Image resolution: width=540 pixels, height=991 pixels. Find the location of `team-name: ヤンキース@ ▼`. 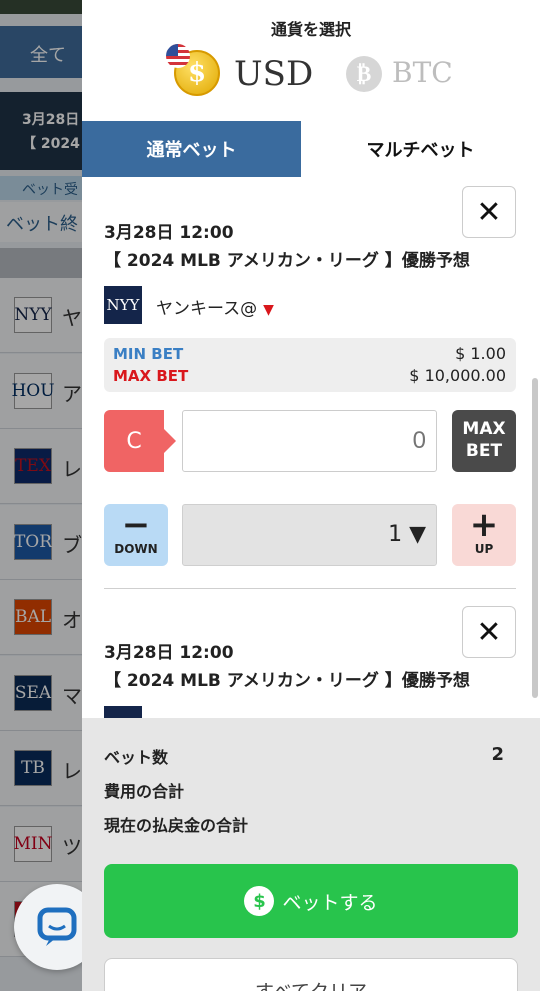

team-name: ヤンキース@ ▼ is located at coordinates (215, 309).